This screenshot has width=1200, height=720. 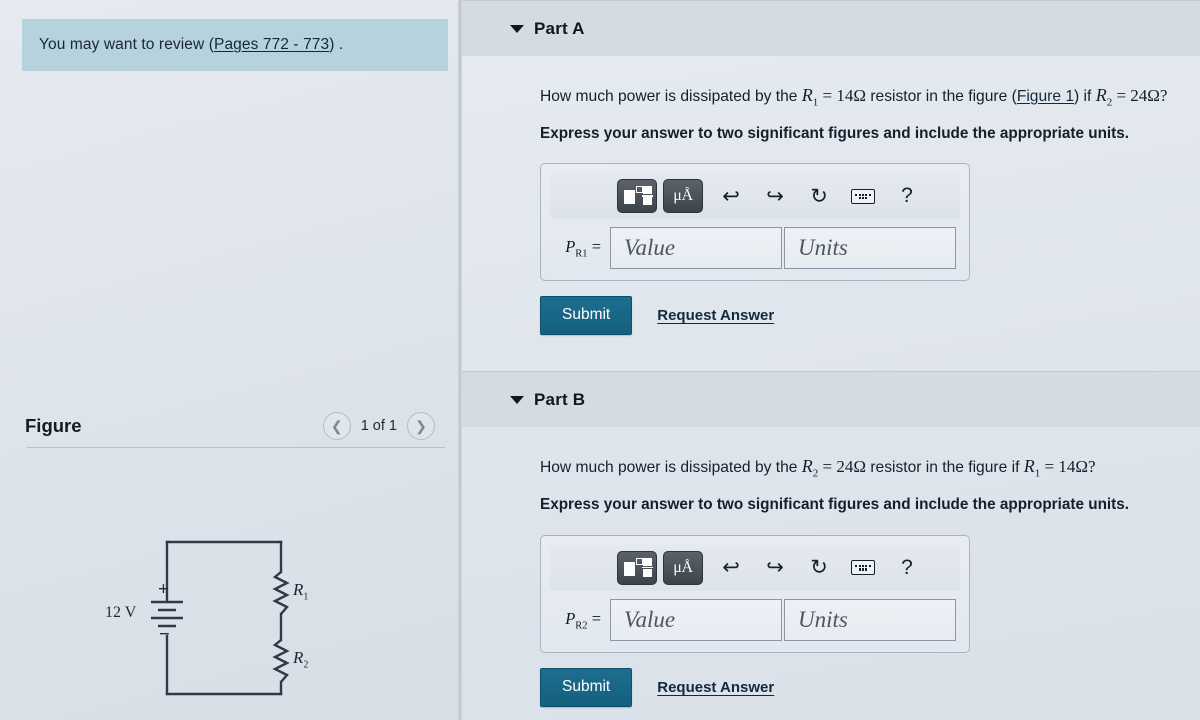 What do you see at coordinates (870, 248) in the screenshot?
I see `part-a-units-input: Units` at bounding box center [870, 248].